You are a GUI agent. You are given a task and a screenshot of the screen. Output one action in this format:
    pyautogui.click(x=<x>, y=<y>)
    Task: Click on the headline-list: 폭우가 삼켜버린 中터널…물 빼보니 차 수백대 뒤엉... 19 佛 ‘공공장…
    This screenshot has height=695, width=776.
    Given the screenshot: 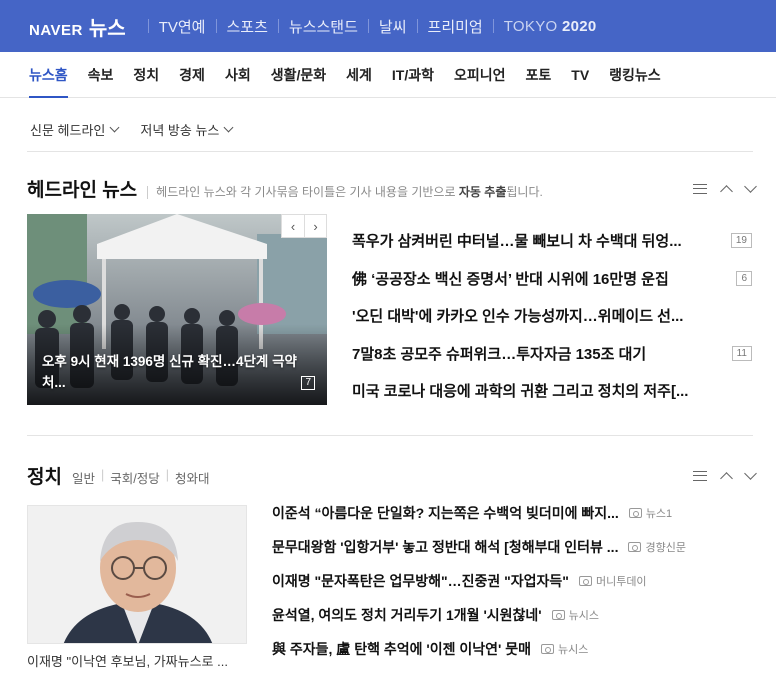 What is the action you would take?
    pyautogui.click(x=552, y=316)
    